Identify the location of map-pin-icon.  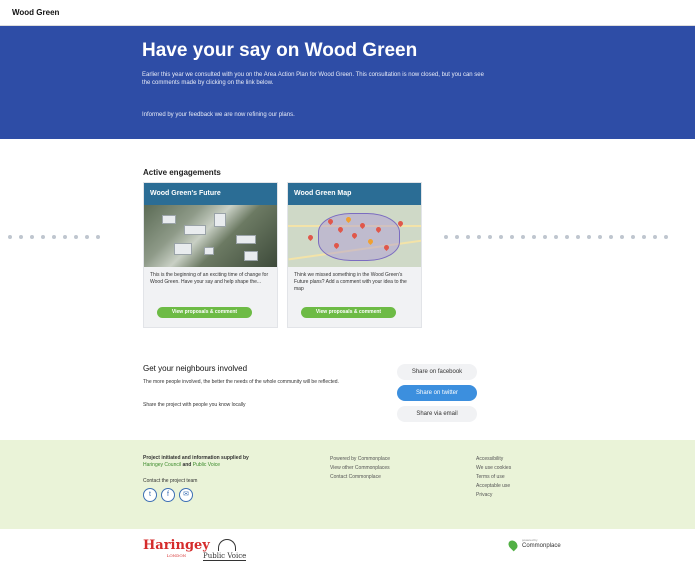
(513, 545).